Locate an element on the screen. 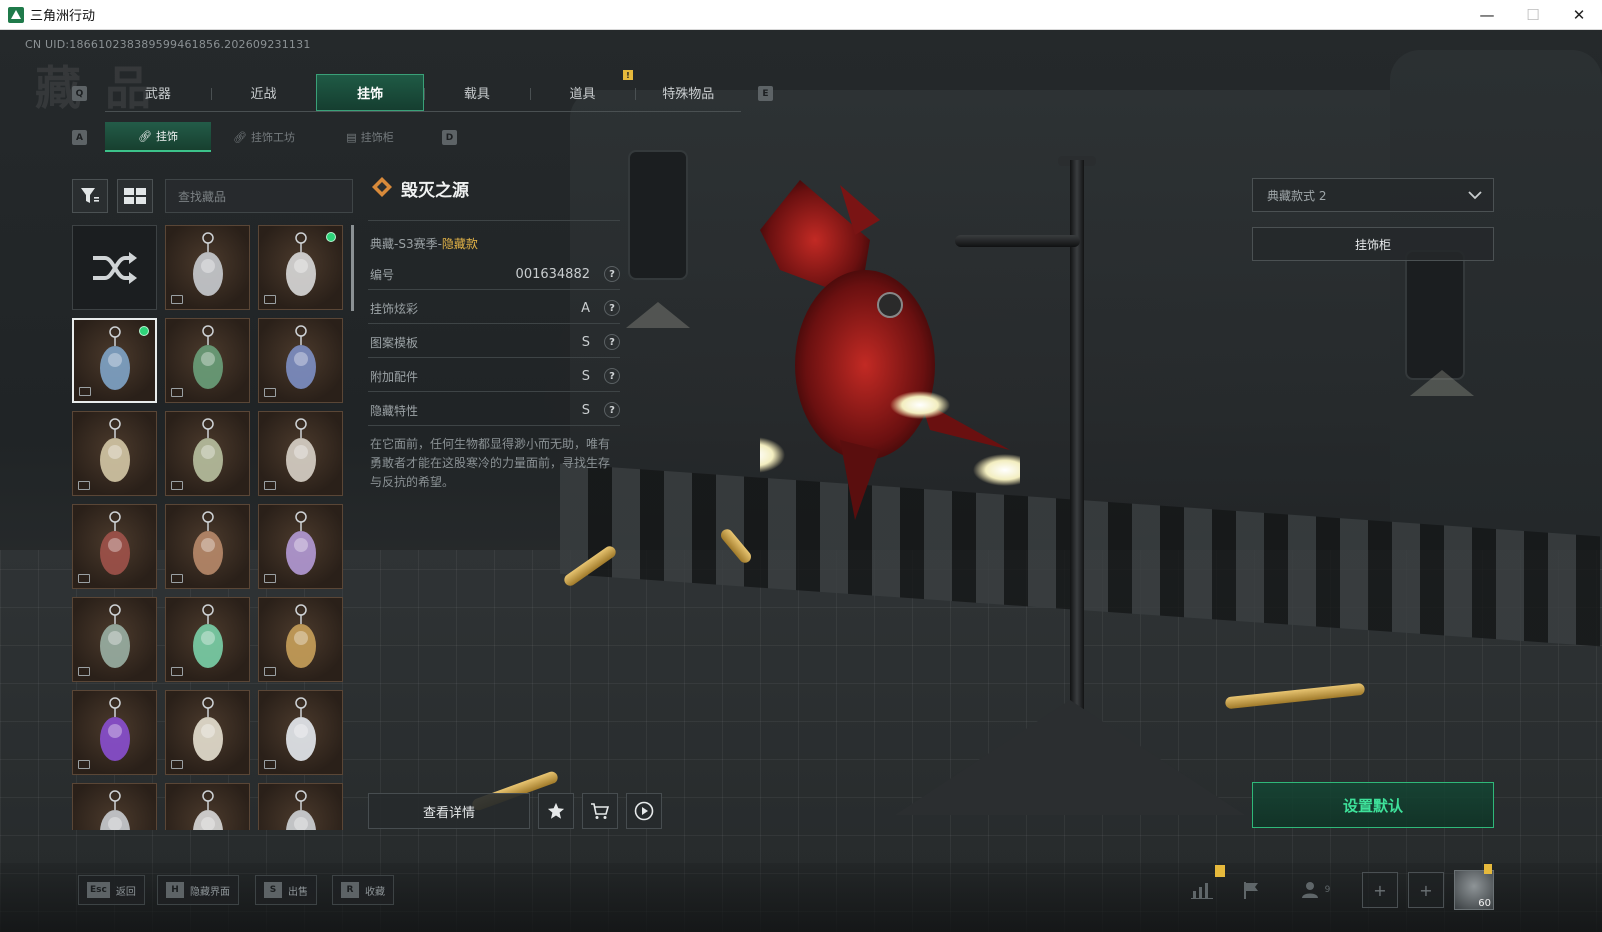 This screenshot has width=1602, height=932. attr-row-color: 挂饰炫彩 A ? is located at coordinates (495, 308).